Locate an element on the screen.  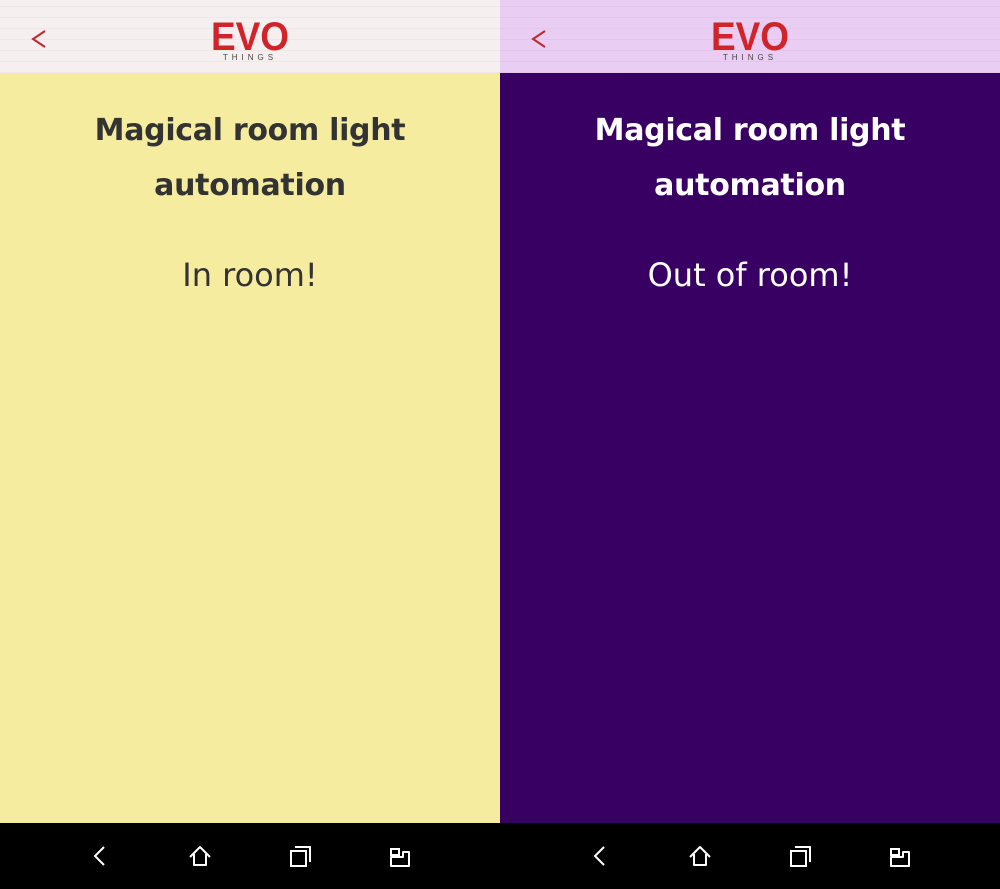
room-status-text: Out of room! is located at coordinates (750, 275).